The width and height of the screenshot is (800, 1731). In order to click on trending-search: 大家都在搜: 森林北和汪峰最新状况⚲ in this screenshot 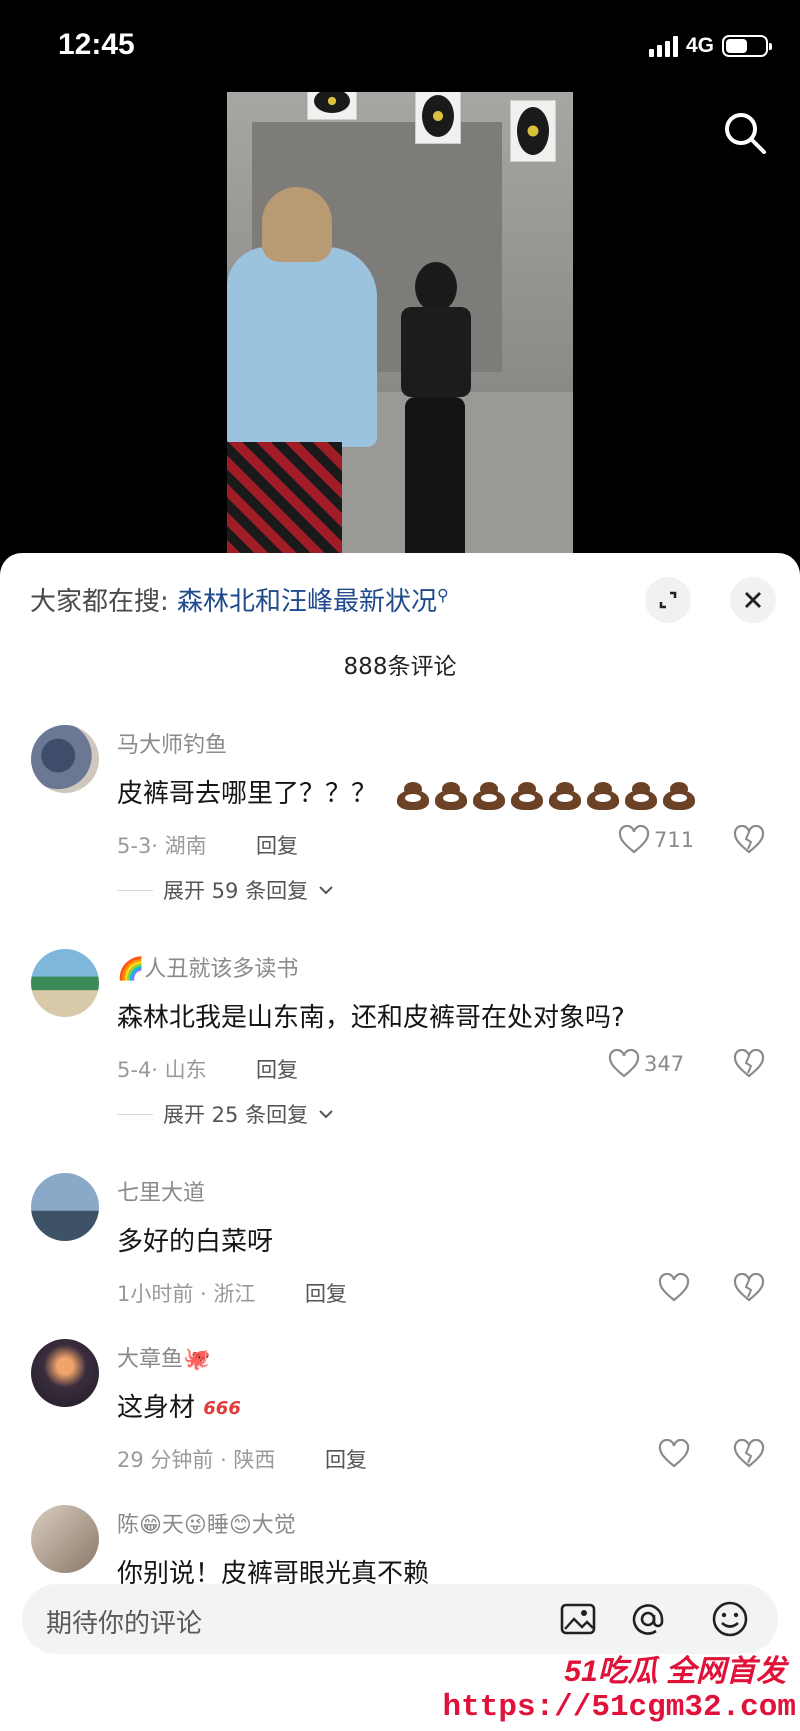, I will do `click(239, 599)`.